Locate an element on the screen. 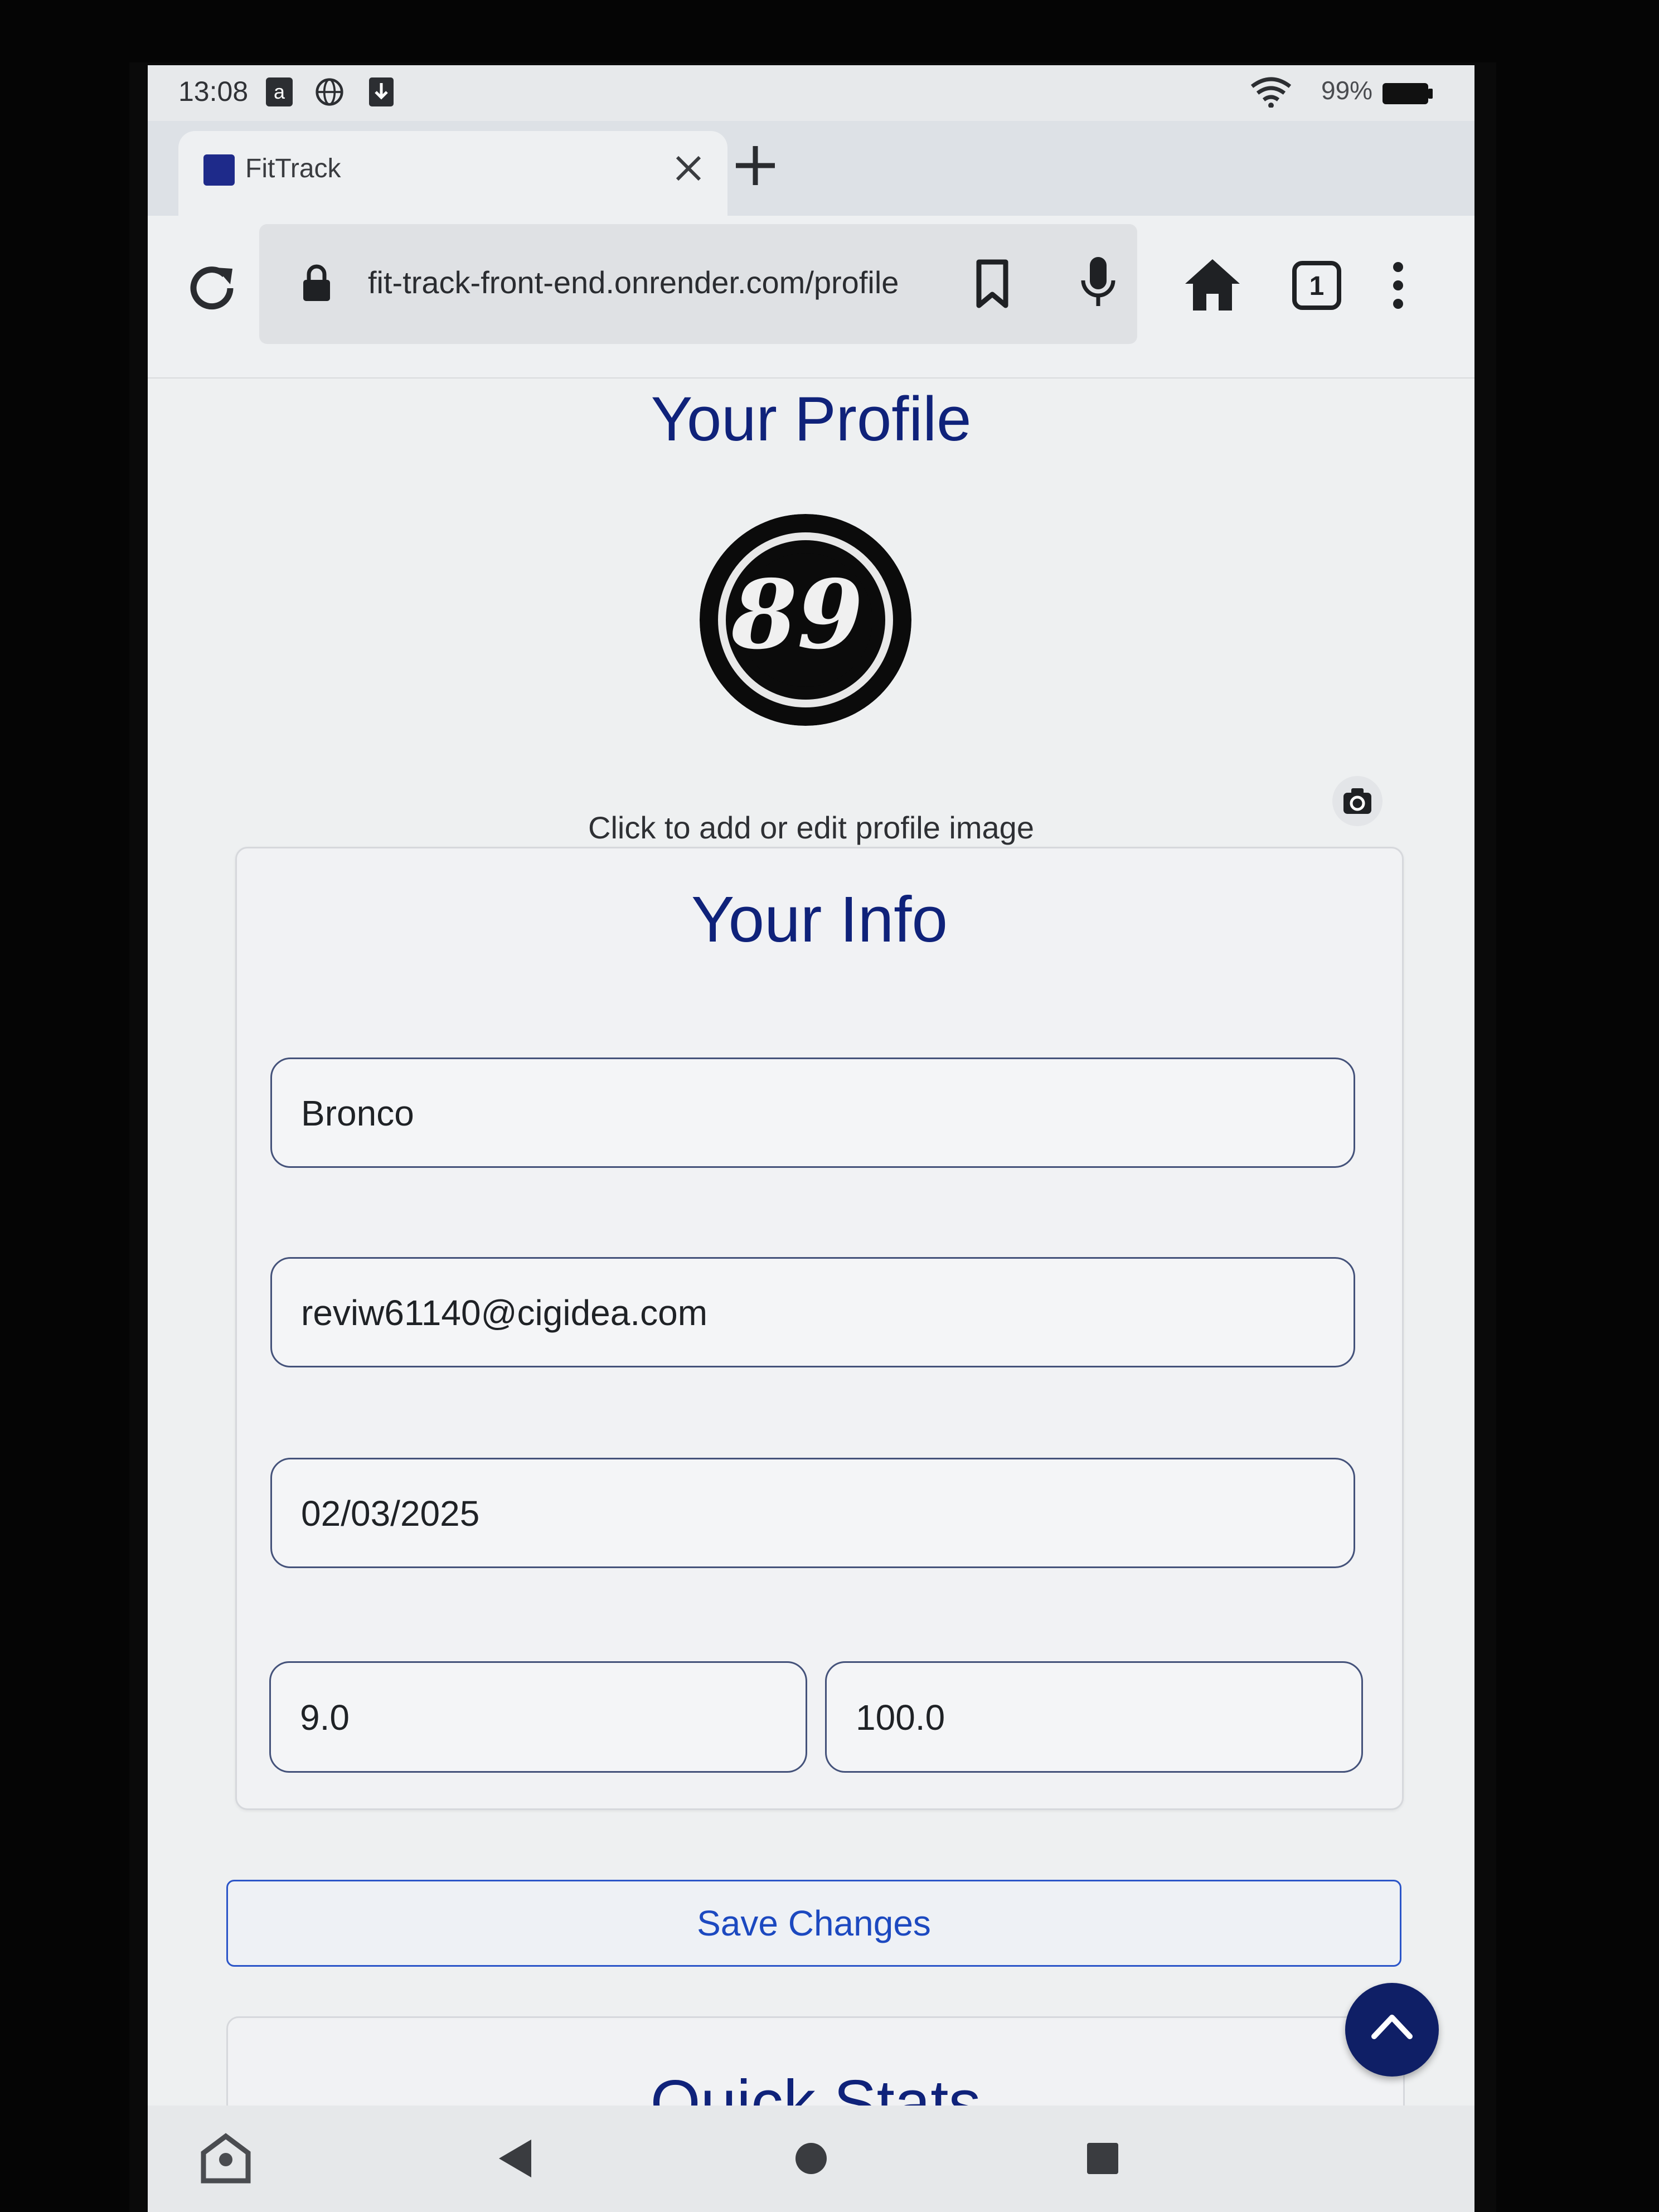 The height and width of the screenshot is (2212, 1659). tab-switcher-icon: 1 is located at coordinates (1317, 285).